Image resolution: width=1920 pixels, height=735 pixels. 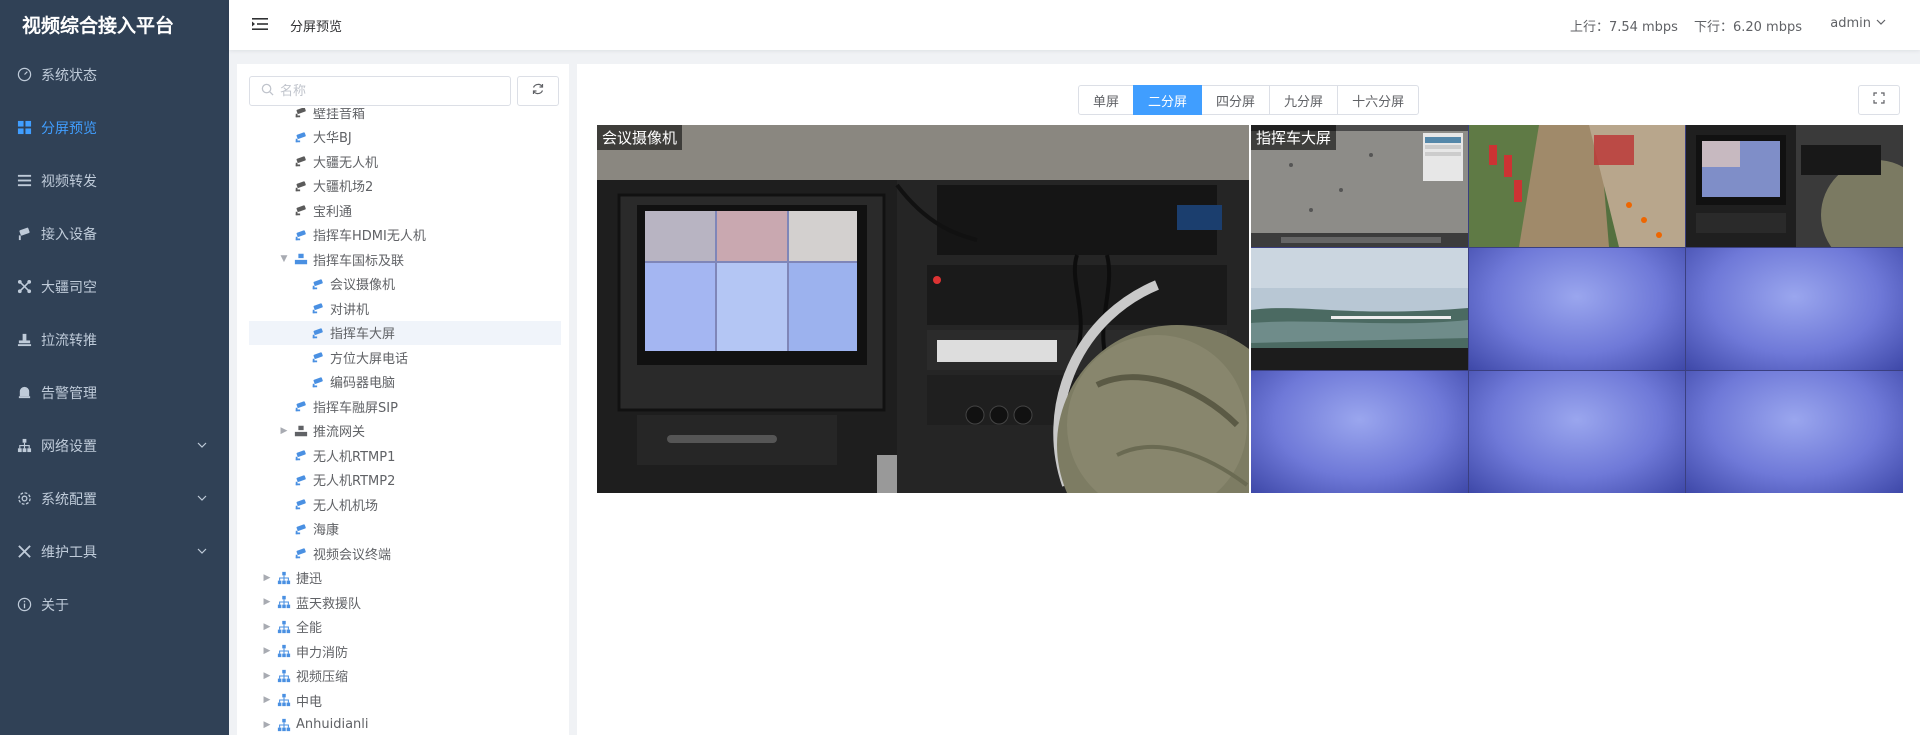 I want to click on sidebar-item-5: 拉流转推, so click(x=114, y=339).